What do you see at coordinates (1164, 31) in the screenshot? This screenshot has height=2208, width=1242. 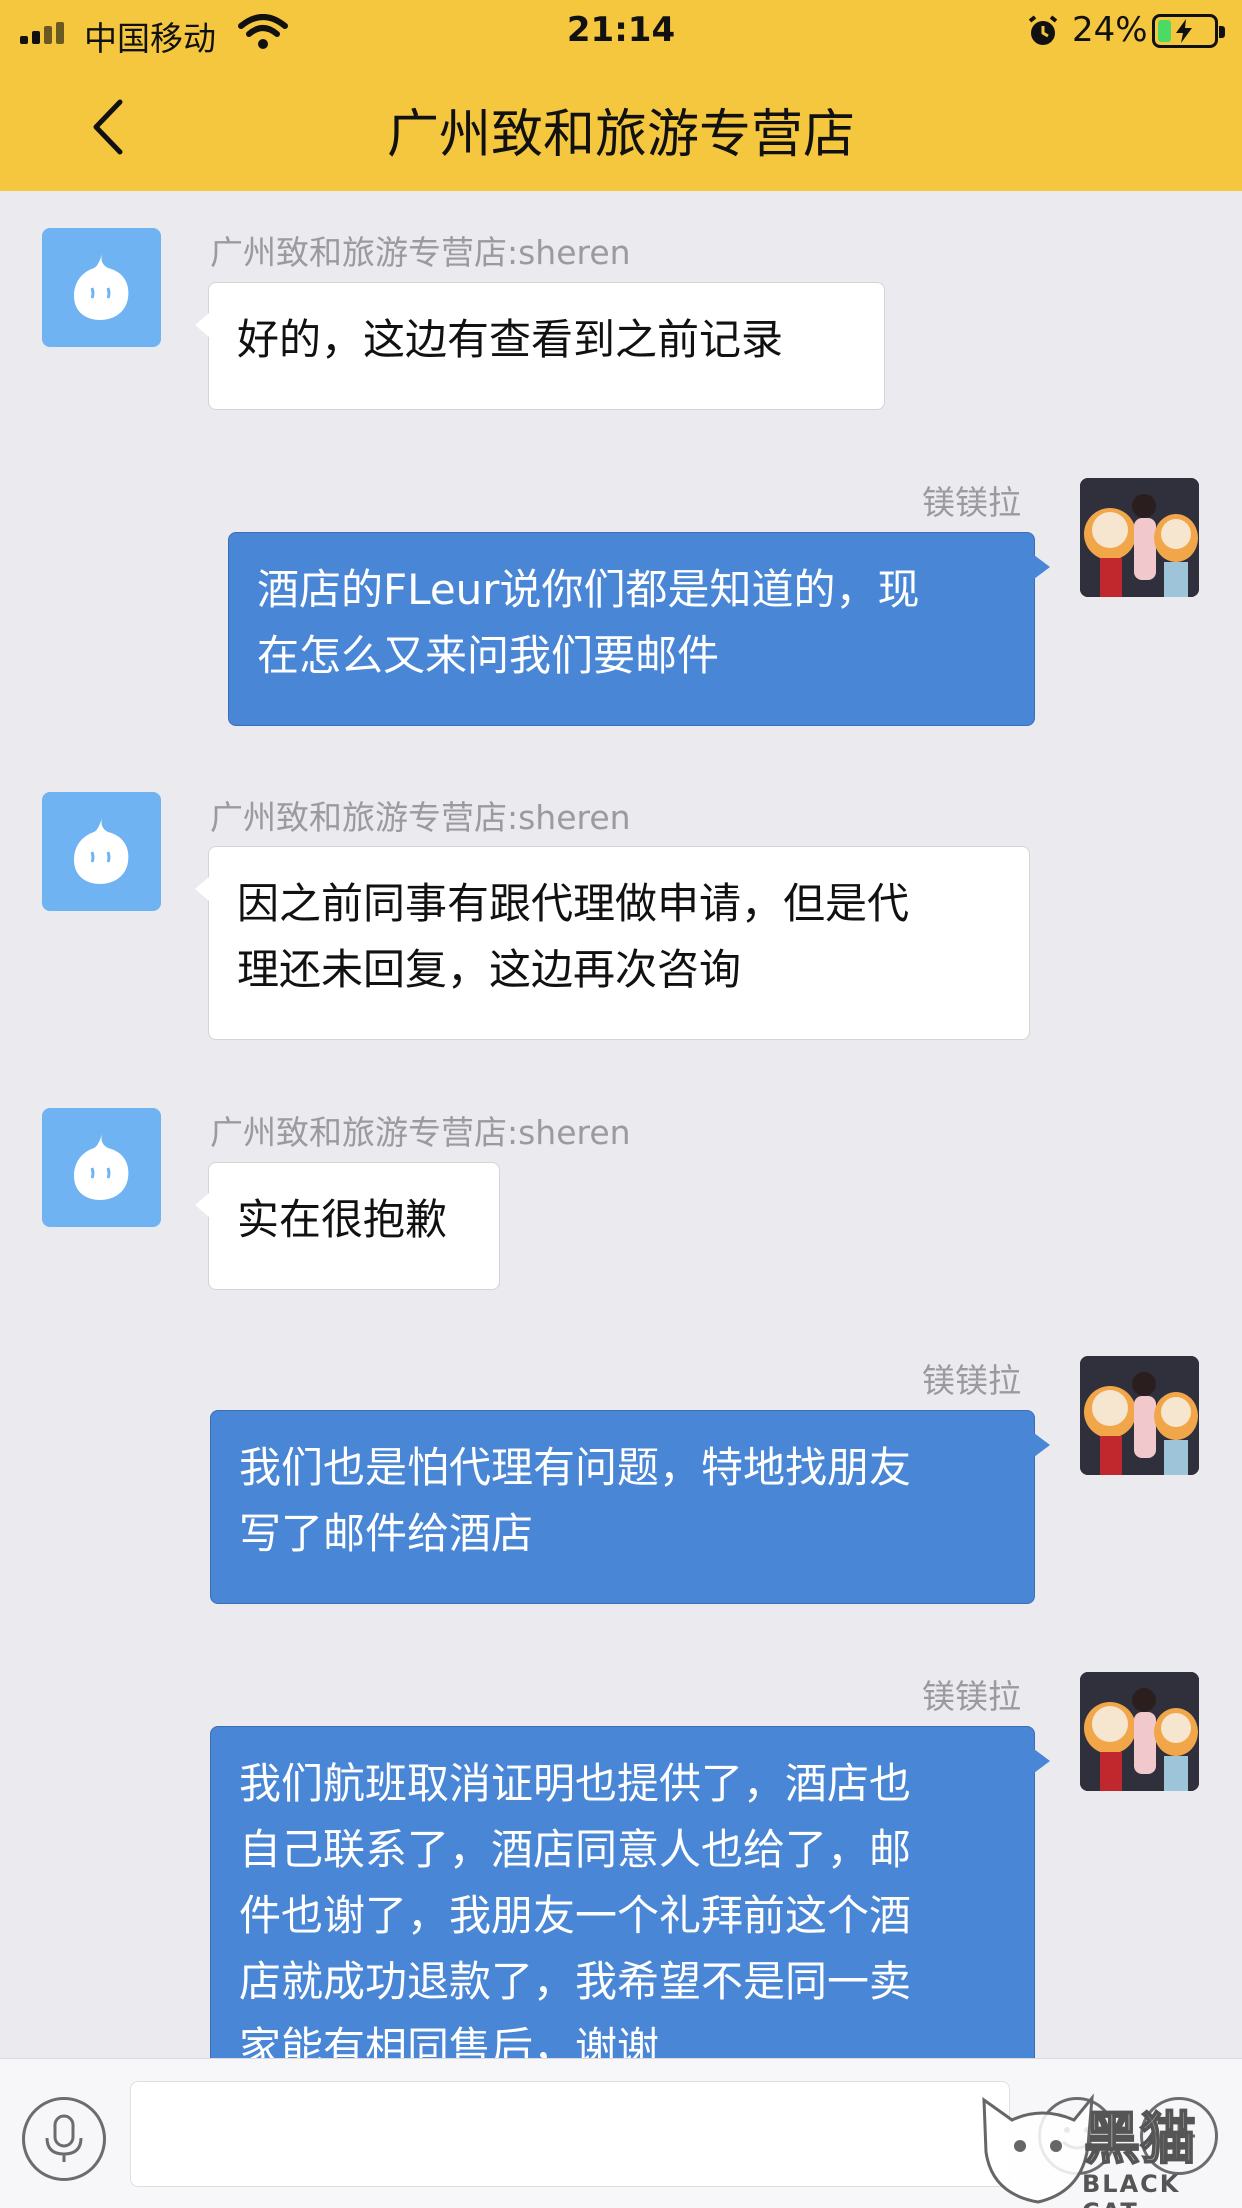 I see `battery-level` at bounding box center [1164, 31].